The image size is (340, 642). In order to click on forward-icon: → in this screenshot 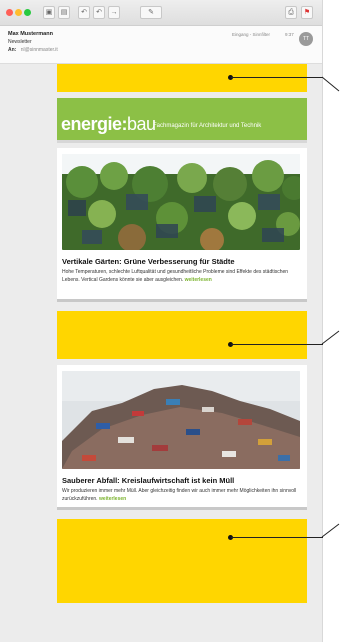, I will do `click(114, 12)`.